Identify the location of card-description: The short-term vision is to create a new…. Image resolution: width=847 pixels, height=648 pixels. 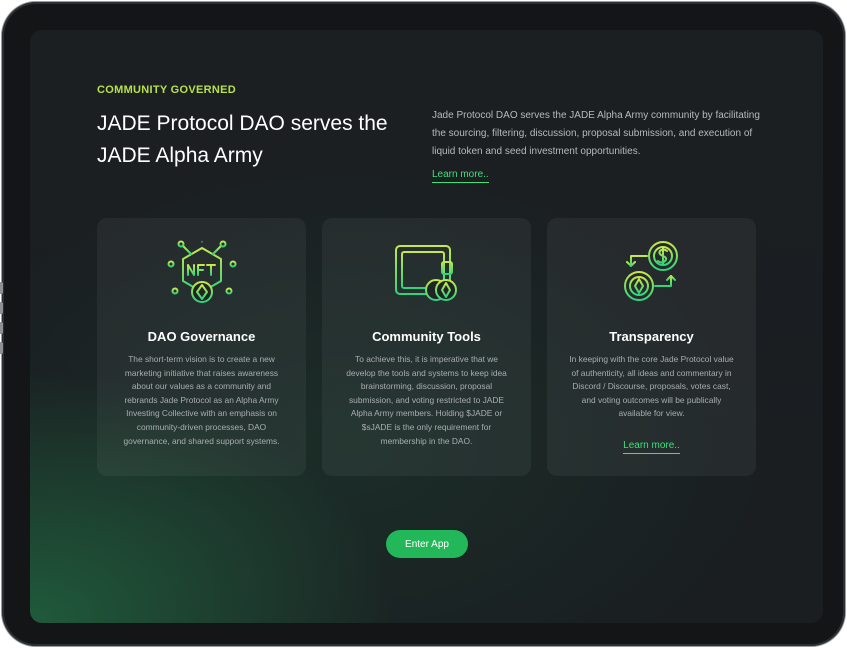
(201, 400).